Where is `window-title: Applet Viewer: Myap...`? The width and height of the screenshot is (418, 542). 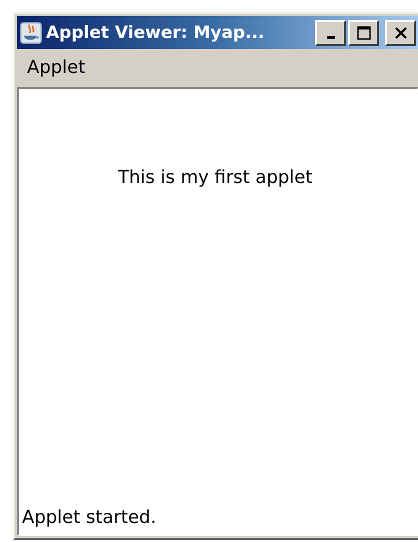 window-title: Applet Viewer: Myap... is located at coordinates (155, 32).